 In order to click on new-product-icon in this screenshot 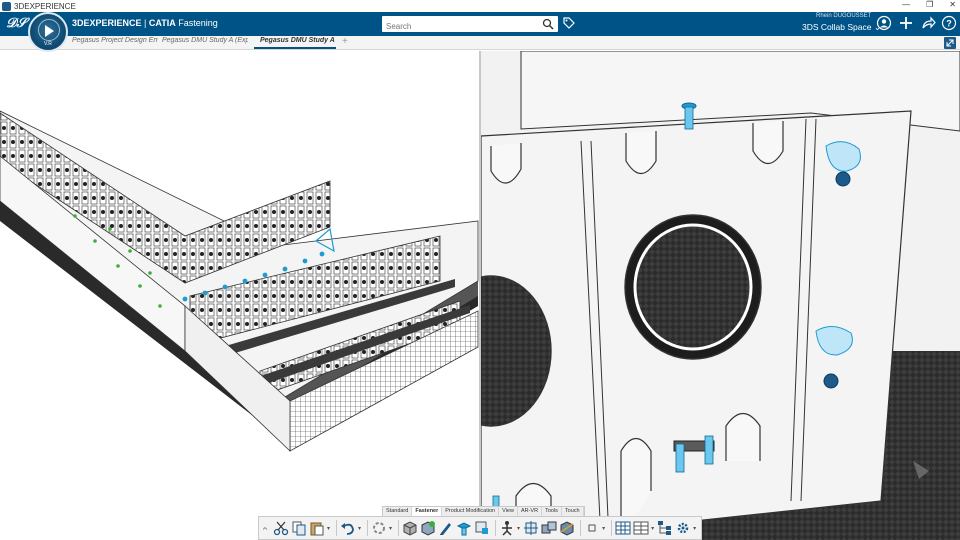, I will do `click(428, 528)`.